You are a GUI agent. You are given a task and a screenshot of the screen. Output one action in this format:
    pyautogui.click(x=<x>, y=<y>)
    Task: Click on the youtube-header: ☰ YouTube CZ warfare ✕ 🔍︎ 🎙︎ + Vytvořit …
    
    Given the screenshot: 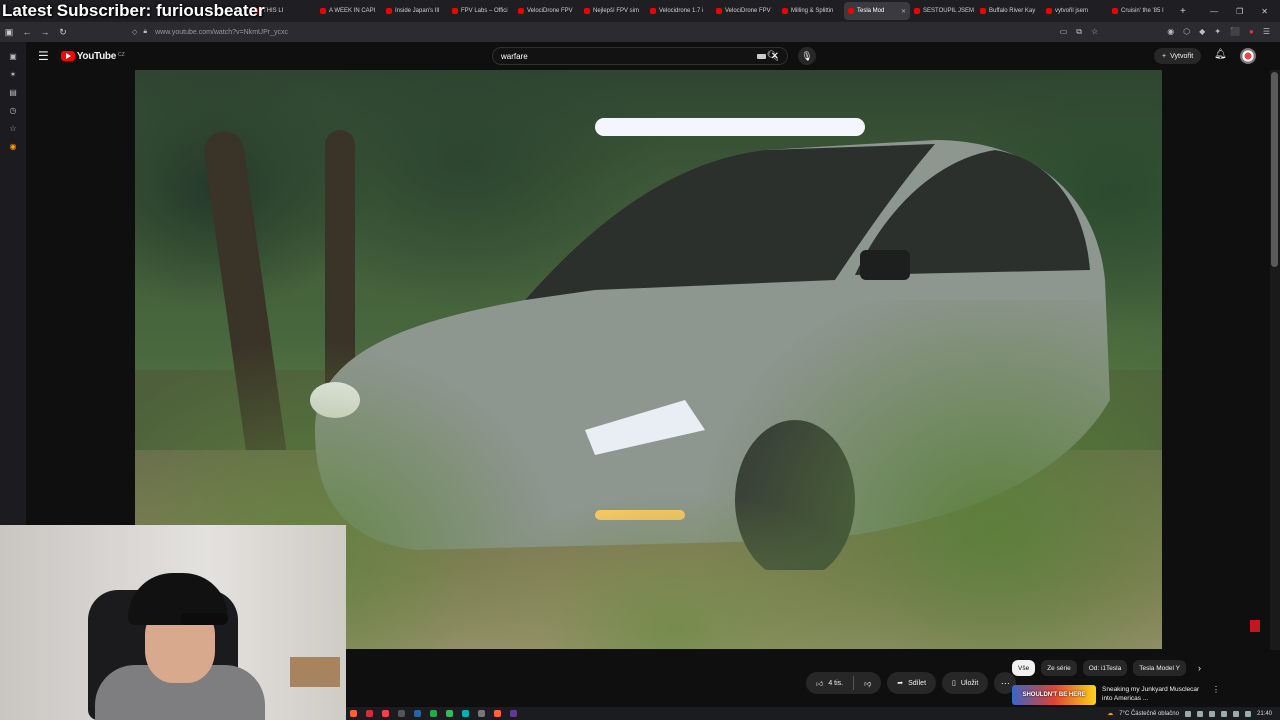 What is the action you would take?
    pyautogui.click(x=653, y=56)
    